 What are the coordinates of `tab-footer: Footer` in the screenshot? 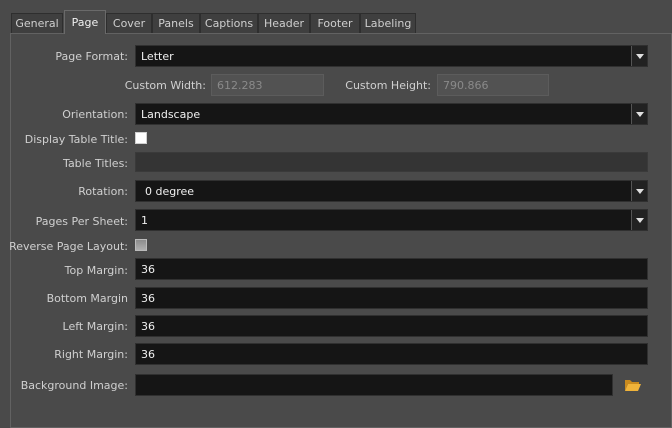 It's located at (335, 23).